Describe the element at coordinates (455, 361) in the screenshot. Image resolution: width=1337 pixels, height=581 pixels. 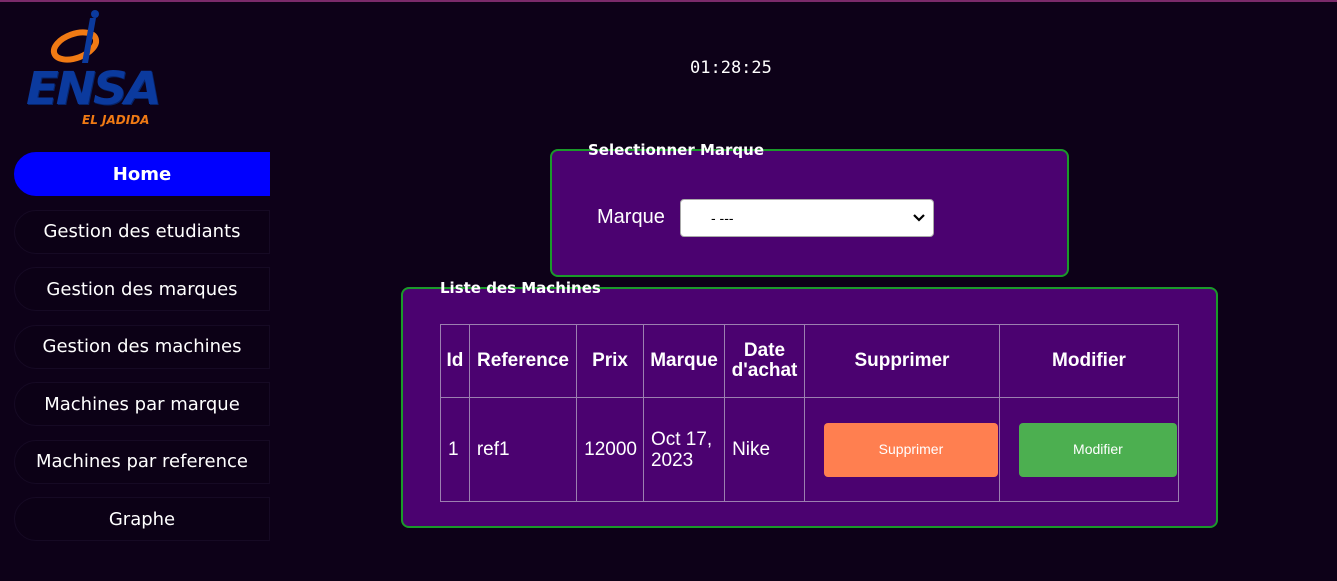
I see `header-id: Id` at that location.